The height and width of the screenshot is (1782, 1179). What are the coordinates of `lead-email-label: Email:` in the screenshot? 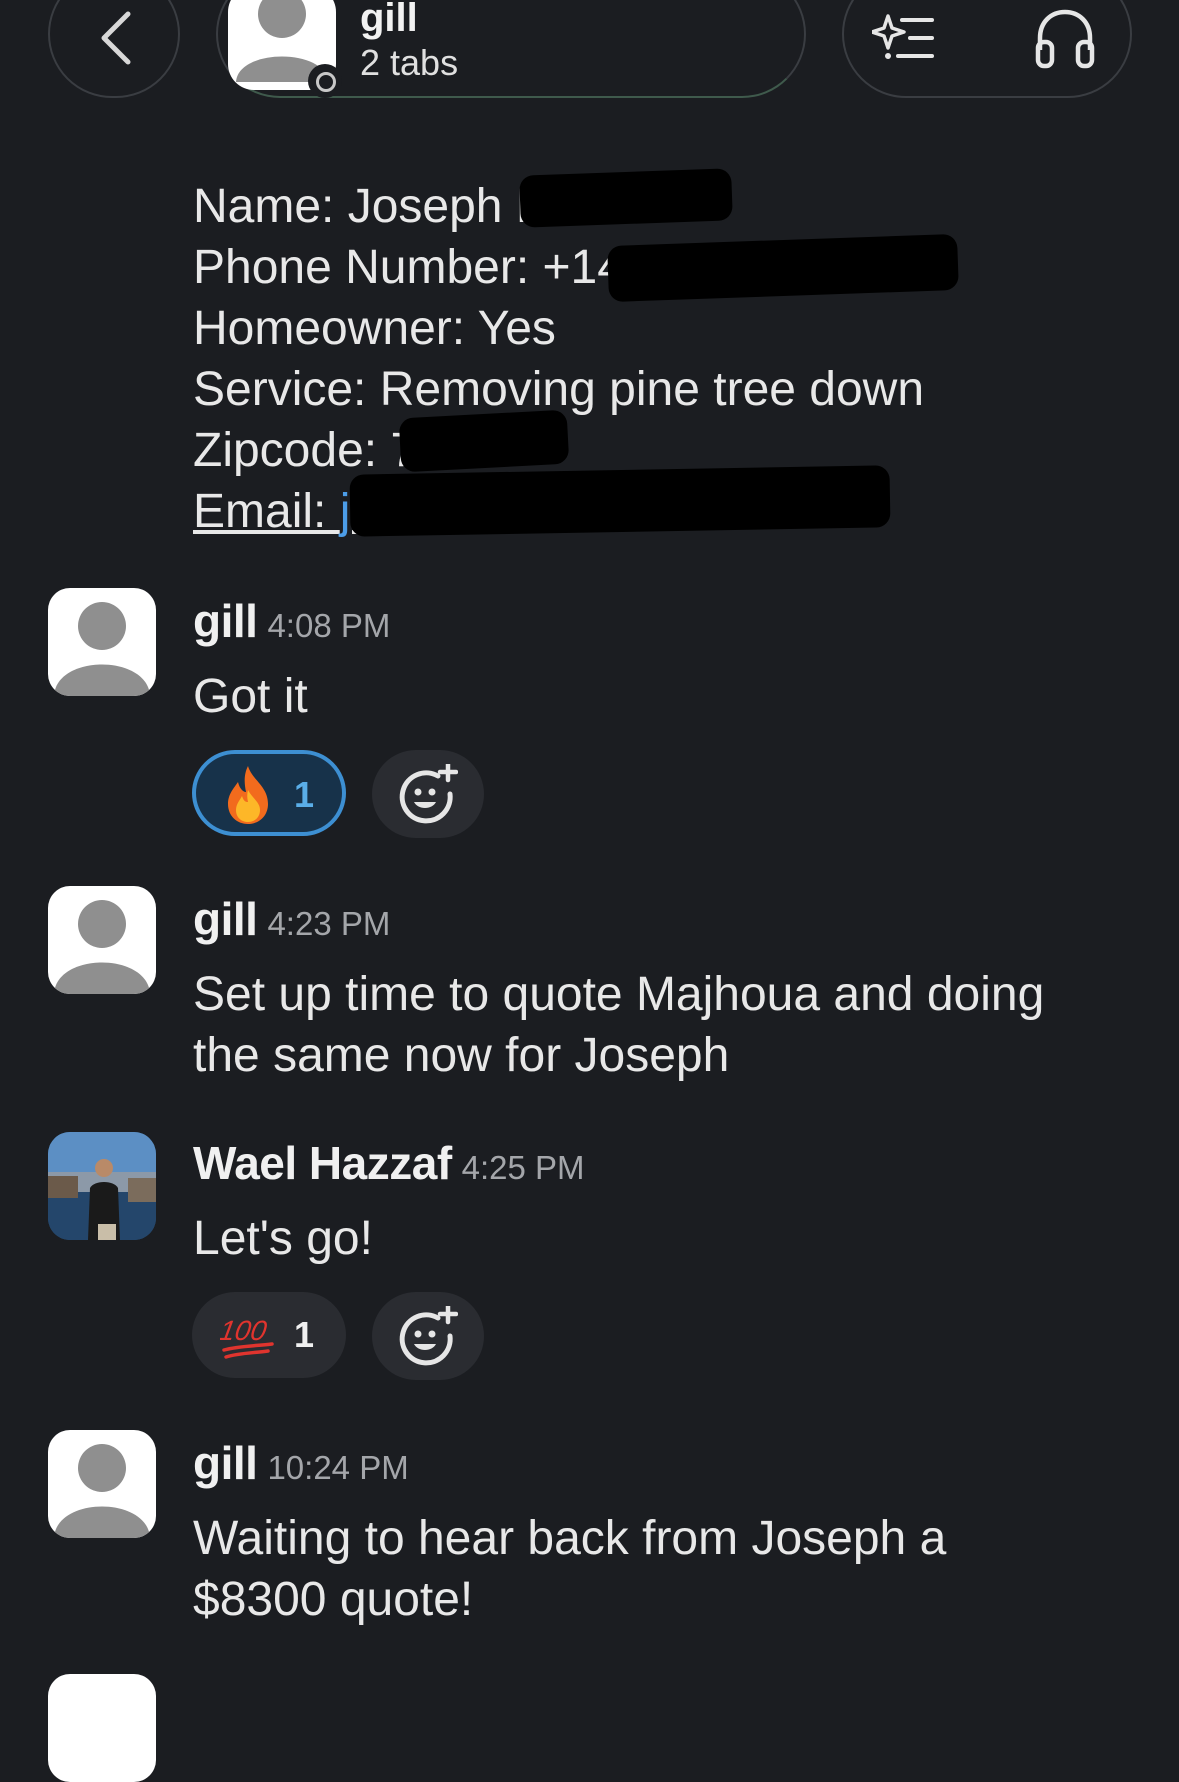 It's located at (266, 511).